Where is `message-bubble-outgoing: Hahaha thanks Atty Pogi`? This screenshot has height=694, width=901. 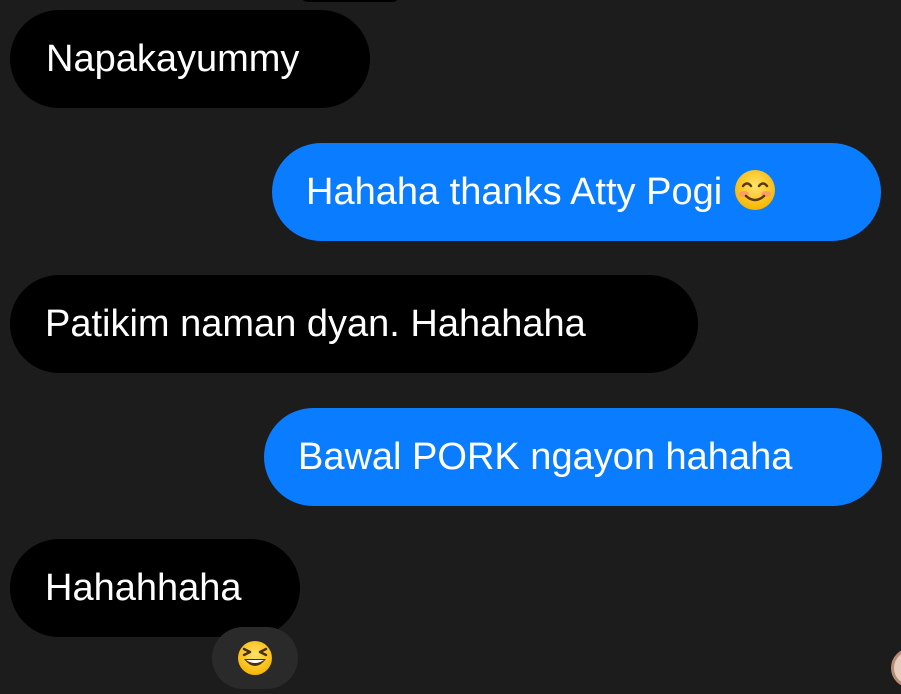 message-bubble-outgoing: Hahaha thanks Atty Pogi is located at coordinates (576, 192).